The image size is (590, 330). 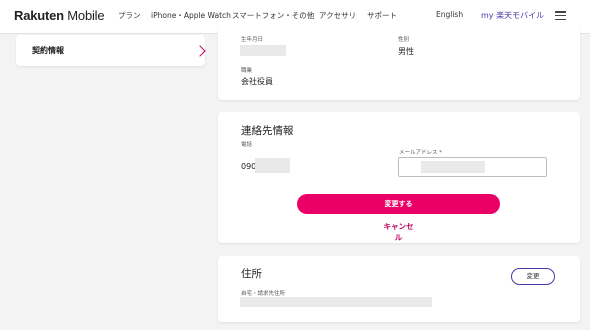 I want to click on language-link: English, so click(x=449, y=14).